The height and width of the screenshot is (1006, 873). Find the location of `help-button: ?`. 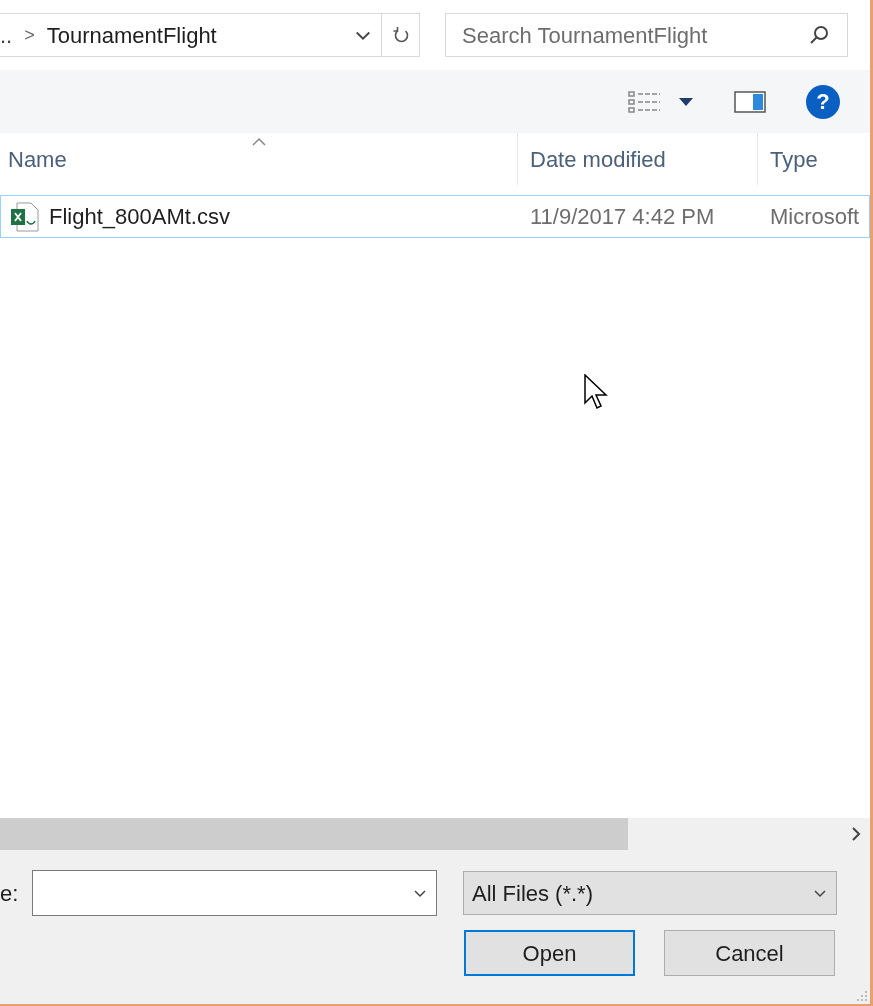

help-button: ? is located at coordinates (823, 101).